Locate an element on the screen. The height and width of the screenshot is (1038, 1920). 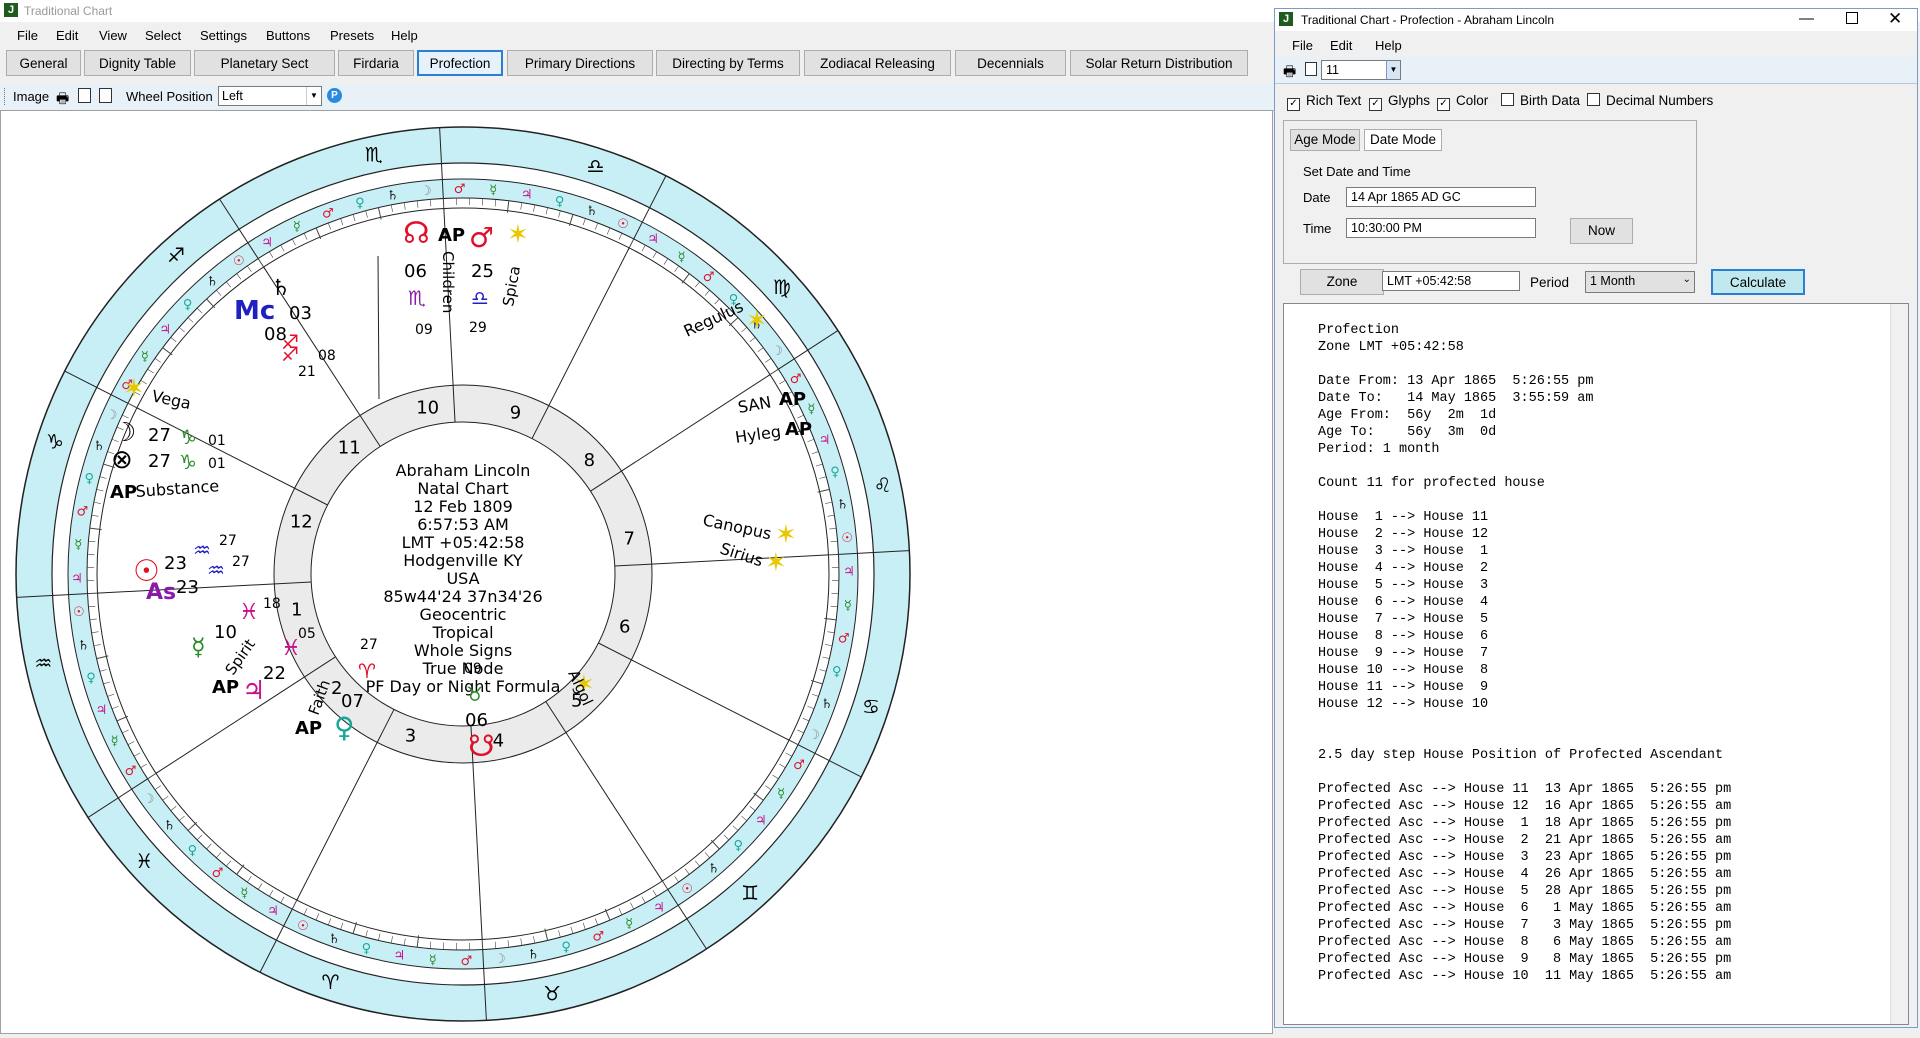
age-mode-tab: Age Mode is located at coordinates (1325, 140).